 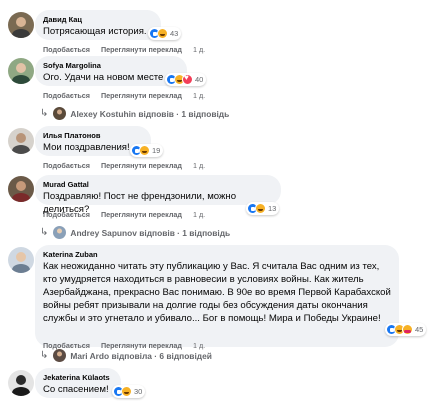 What do you see at coordinates (111, 66) in the screenshot?
I see `comment-author: Sofya Margolina` at bounding box center [111, 66].